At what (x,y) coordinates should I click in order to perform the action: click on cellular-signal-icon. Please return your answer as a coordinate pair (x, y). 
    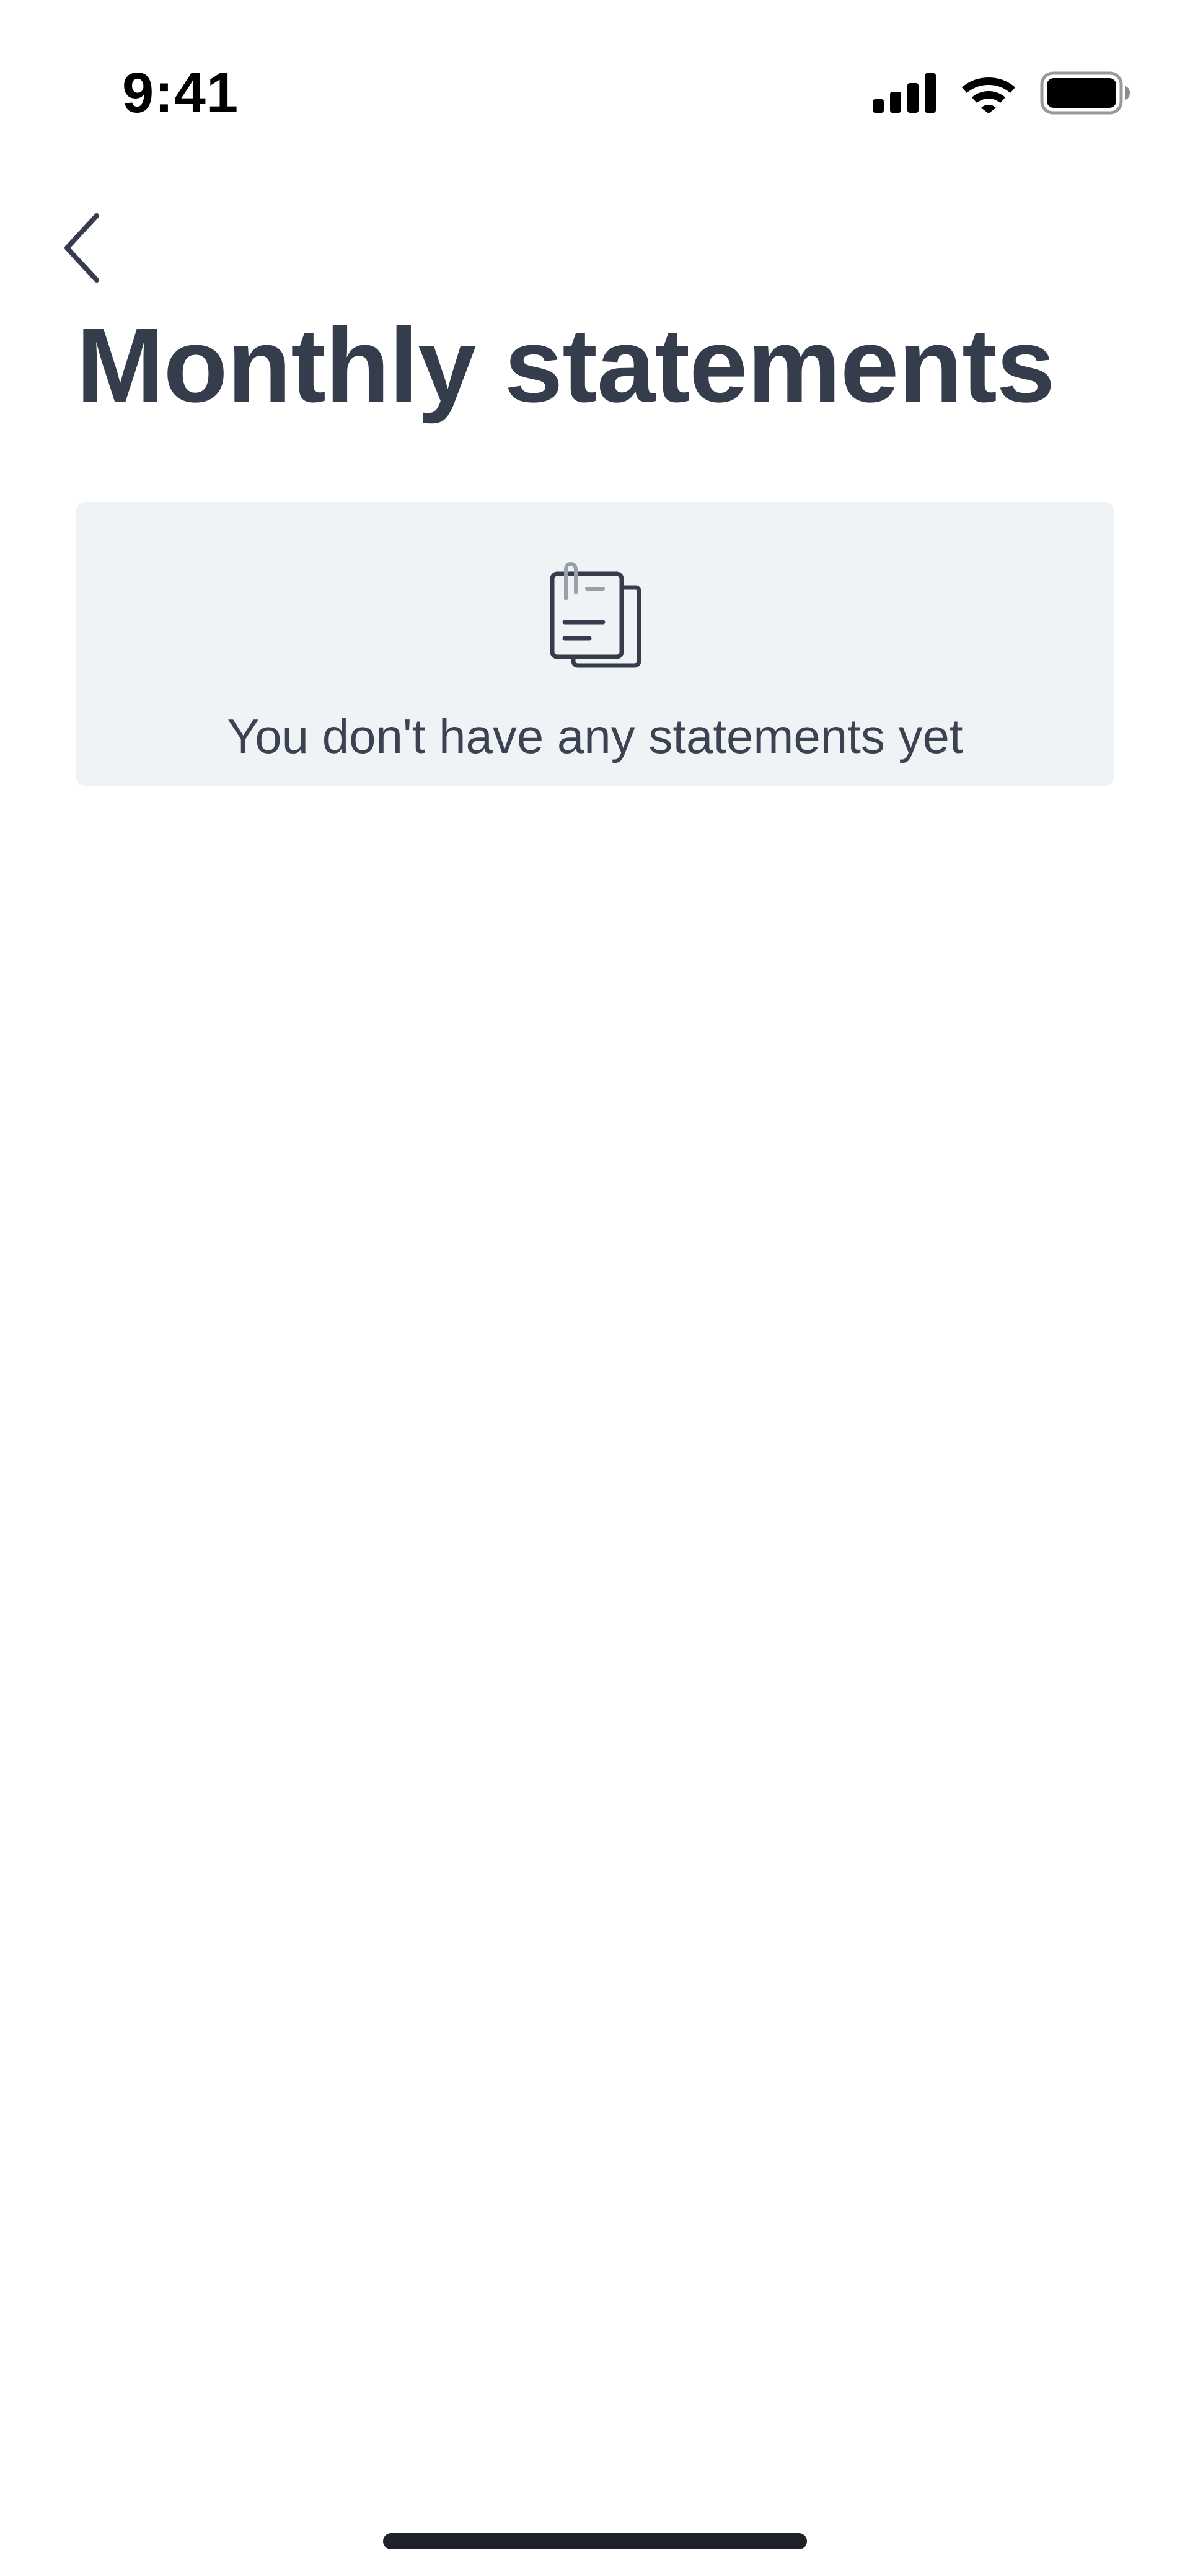
    Looking at the image, I should click on (904, 93).